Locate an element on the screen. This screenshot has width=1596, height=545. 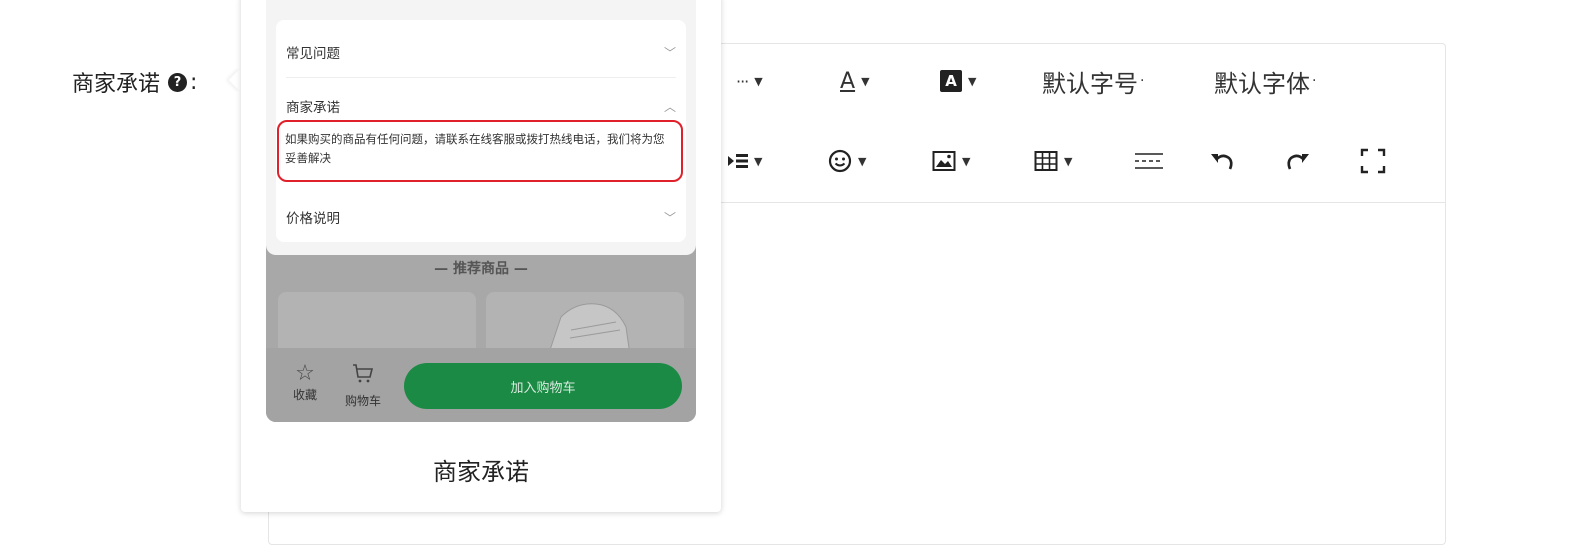
redo-button is located at coordinates (1298, 161).